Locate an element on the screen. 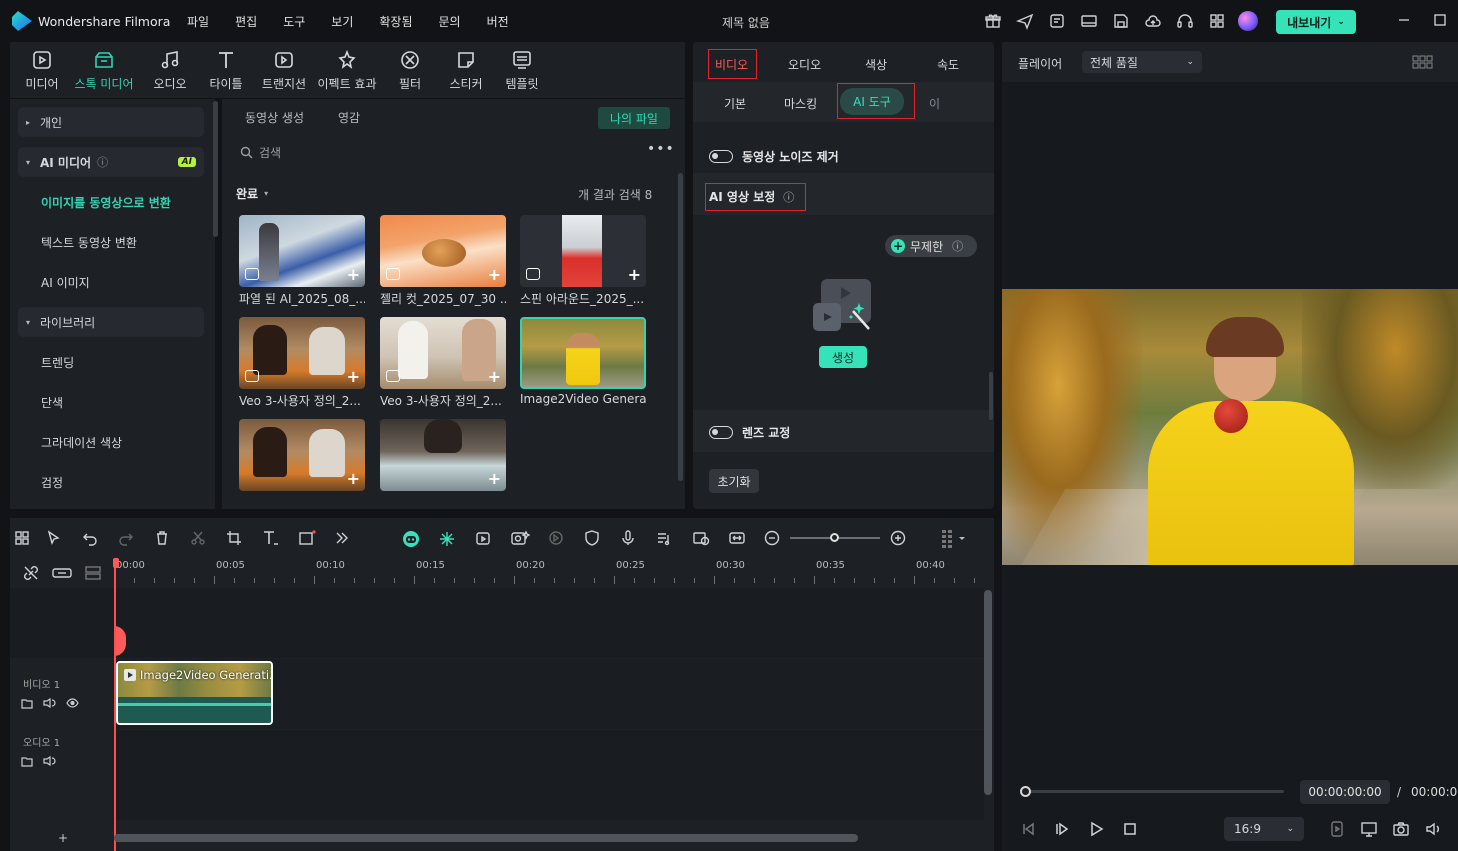 This screenshot has height=851, width=1458. zoom-slider-handle is located at coordinates (834, 537).